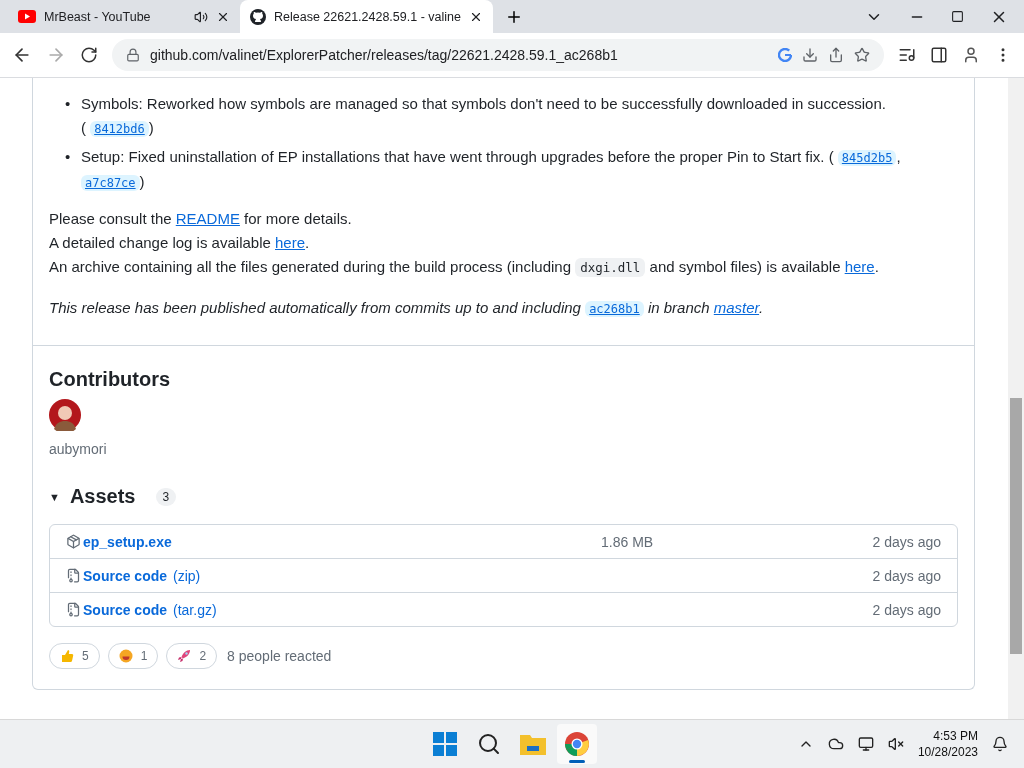  I want to click on commit-link: 845d2b5, so click(867, 158).